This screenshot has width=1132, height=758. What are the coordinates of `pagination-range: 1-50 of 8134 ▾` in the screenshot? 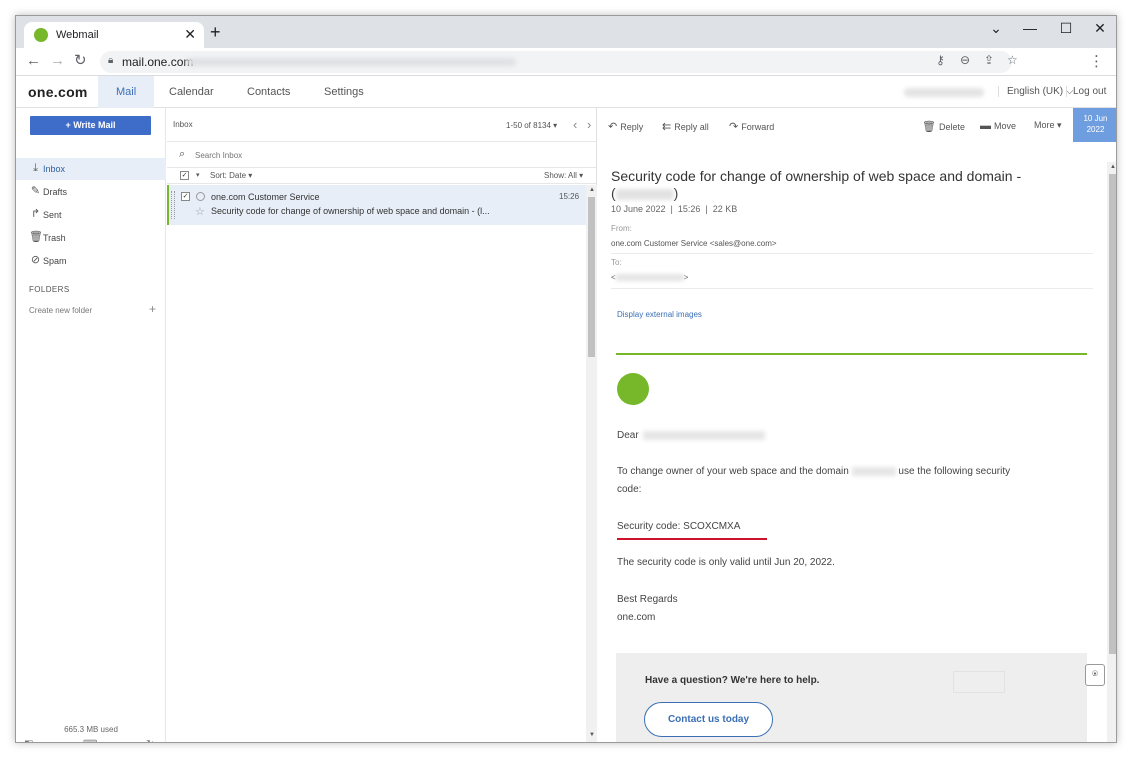 It's located at (531, 125).